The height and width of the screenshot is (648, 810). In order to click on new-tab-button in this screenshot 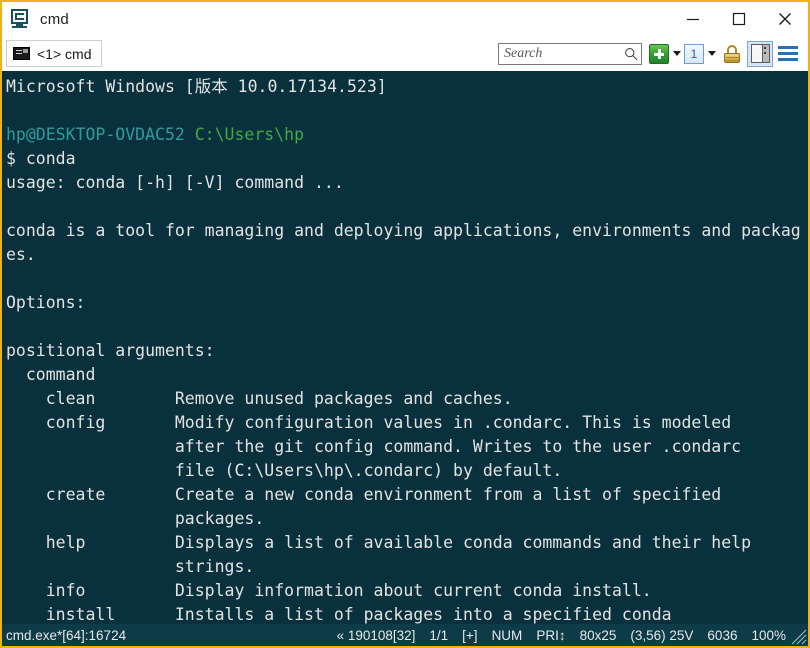, I will do `click(659, 54)`.